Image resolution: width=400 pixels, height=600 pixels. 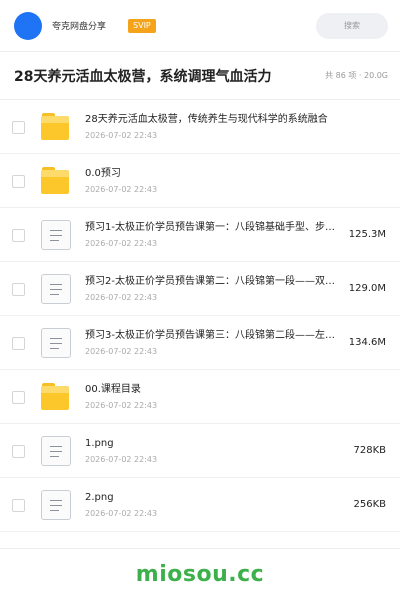 What do you see at coordinates (200, 548) in the screenshot?
I see `footer-divider` at bounding box center [200, 548].